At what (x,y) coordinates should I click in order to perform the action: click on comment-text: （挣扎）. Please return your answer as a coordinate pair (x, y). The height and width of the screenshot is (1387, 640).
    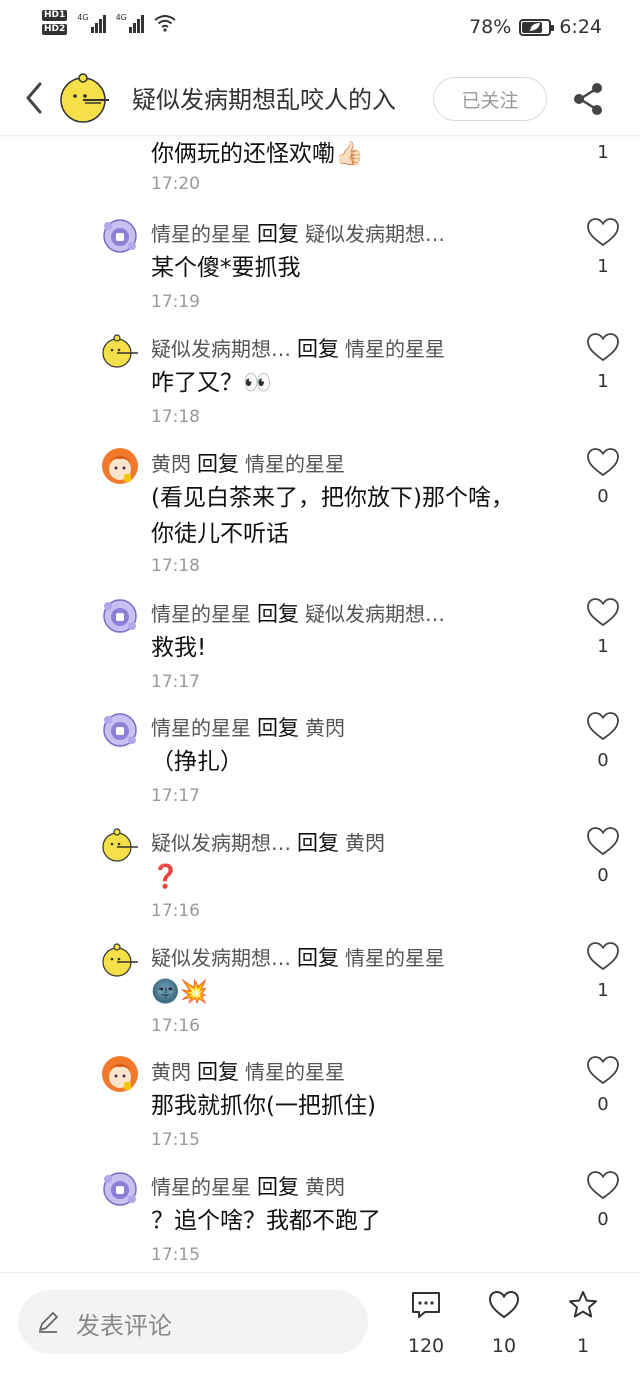
    Looking at the image, I should click on (197, 762).